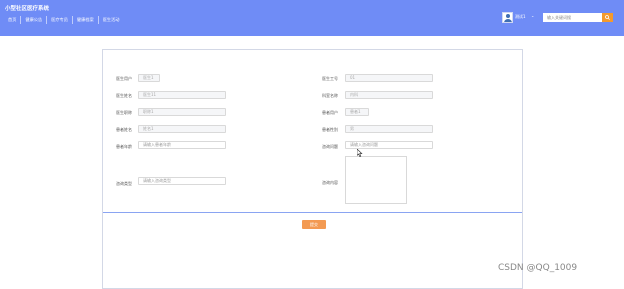  What do you see at coordinates (149, 78) in the screenshot?
I see `doctor-user-field: 医生1` at bounding box center [149, 78].